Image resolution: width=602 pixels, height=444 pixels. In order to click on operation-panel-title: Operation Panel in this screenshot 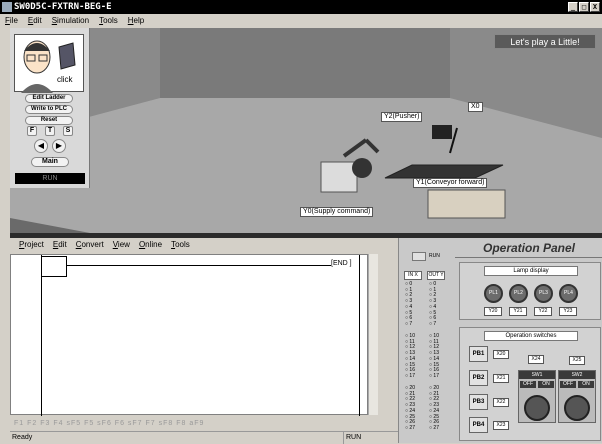, I will do `click(528, 248)`.